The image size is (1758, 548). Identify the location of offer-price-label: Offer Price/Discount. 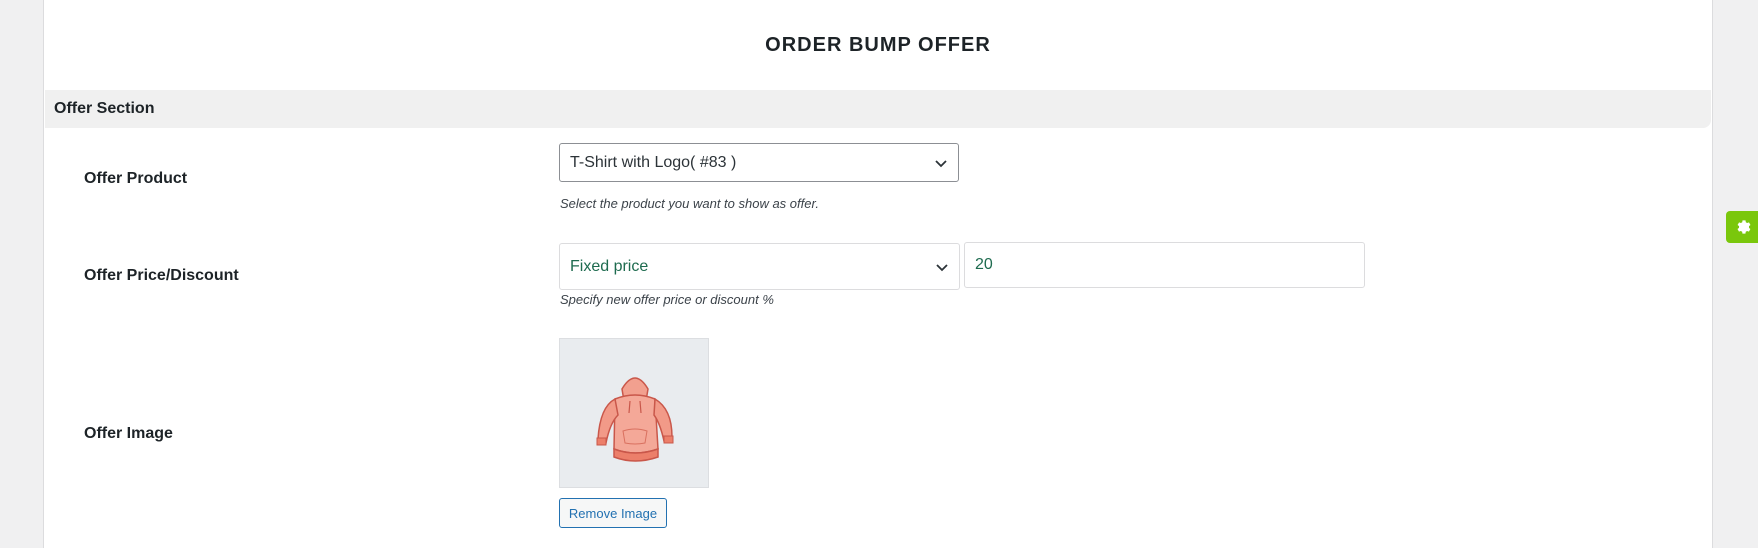
(161, 275).